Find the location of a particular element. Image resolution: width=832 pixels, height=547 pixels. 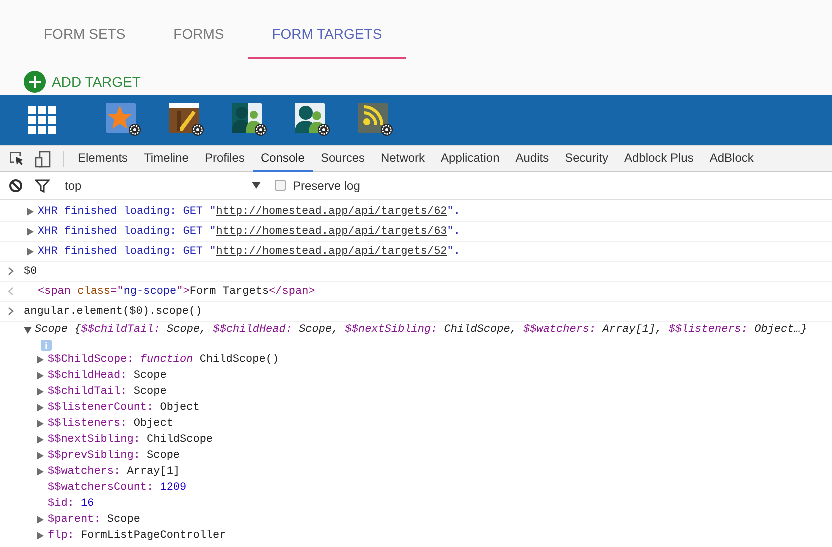

console-message: XHR finished loading: GET "http://homestead.app/api/targets/52". is located at coordinates (249, 252).